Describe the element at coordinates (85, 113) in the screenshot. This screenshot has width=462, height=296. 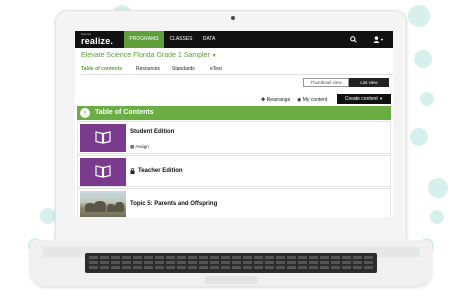
I see `back-arrow-icon: ‹` at that location.